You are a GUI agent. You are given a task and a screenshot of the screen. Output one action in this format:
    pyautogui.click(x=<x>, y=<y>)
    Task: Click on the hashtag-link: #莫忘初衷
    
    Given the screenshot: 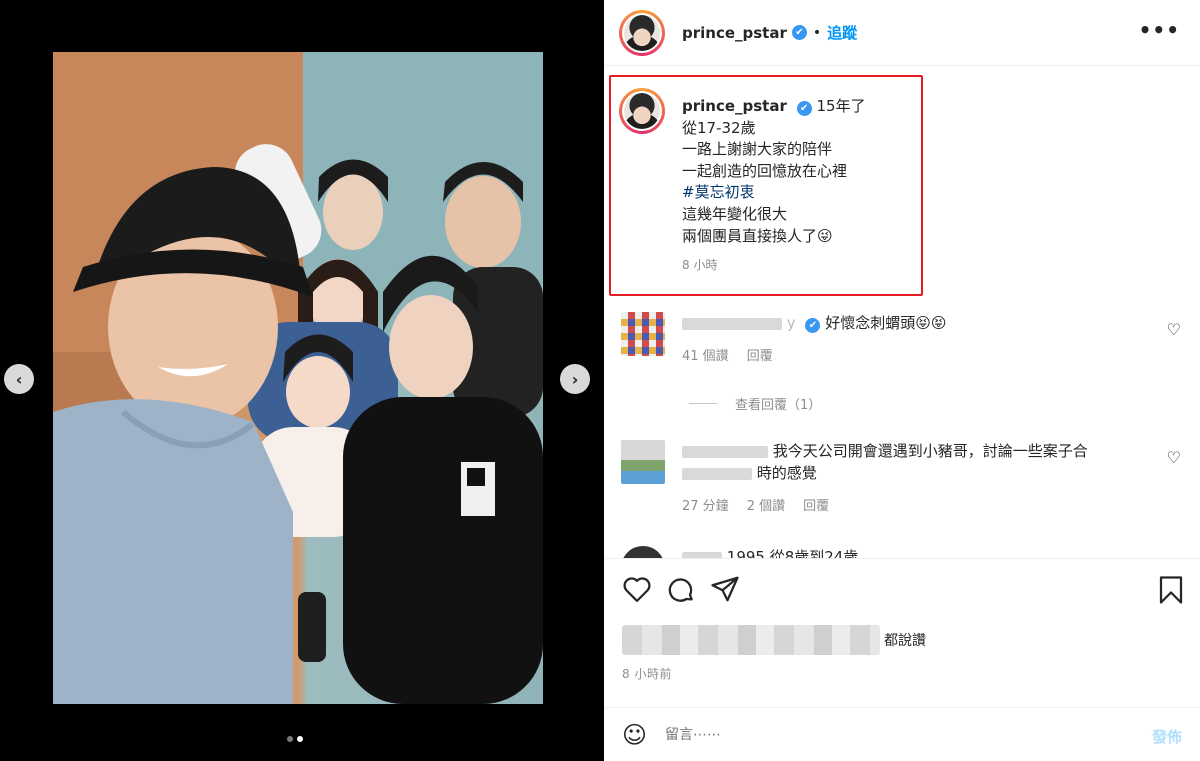 What is the action you would take?
    pyautogui.click(x=774, y=193)
    